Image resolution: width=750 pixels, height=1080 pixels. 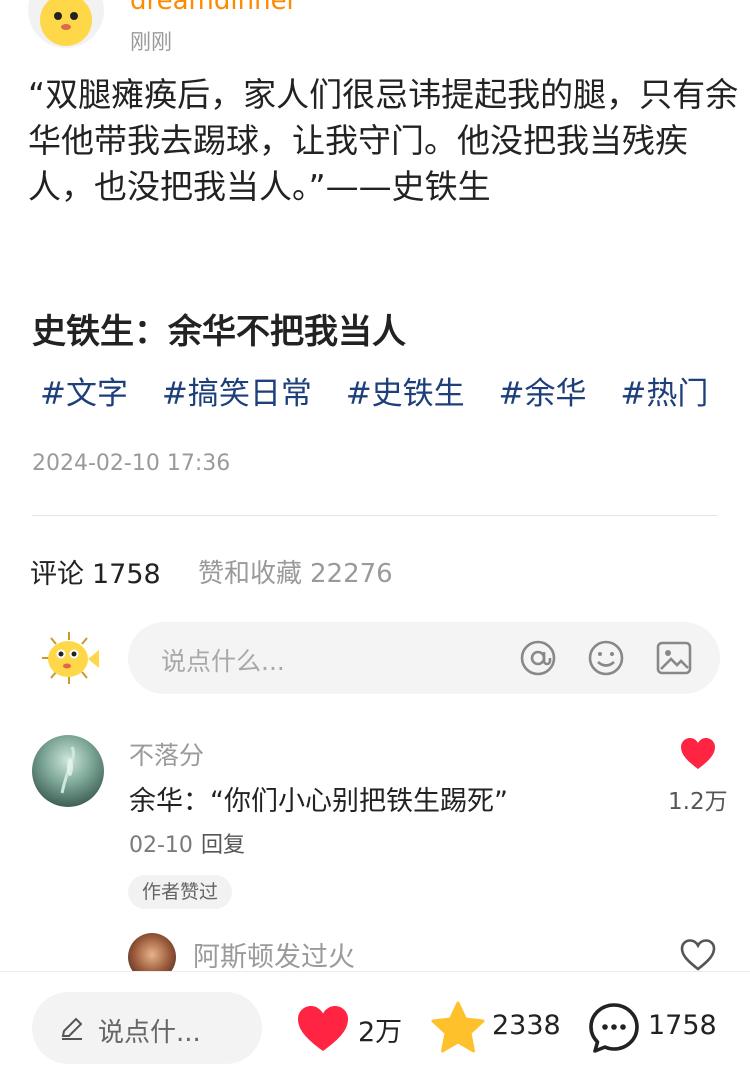 I want to click on commenter-username: 不落分, so click(x=166, y=754).